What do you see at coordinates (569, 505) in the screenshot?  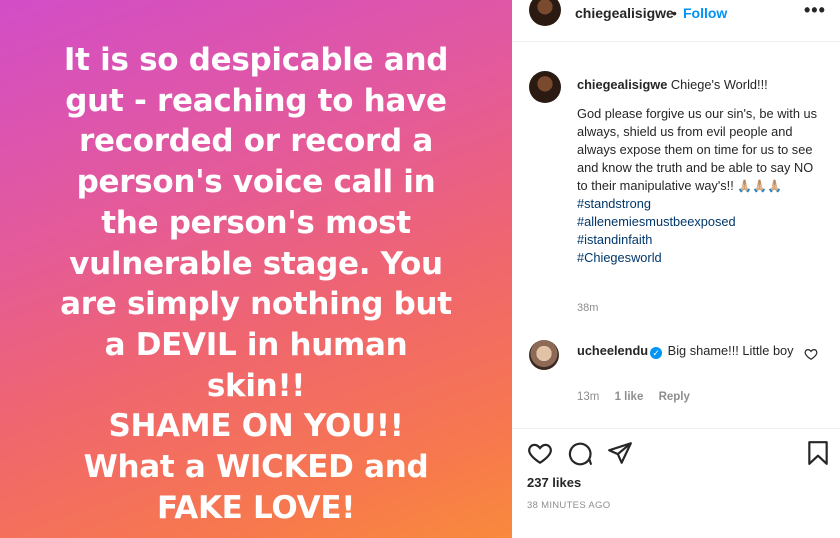 I see `posted-time: 38 MINUTES AGO` at bounding box center [569, 505].